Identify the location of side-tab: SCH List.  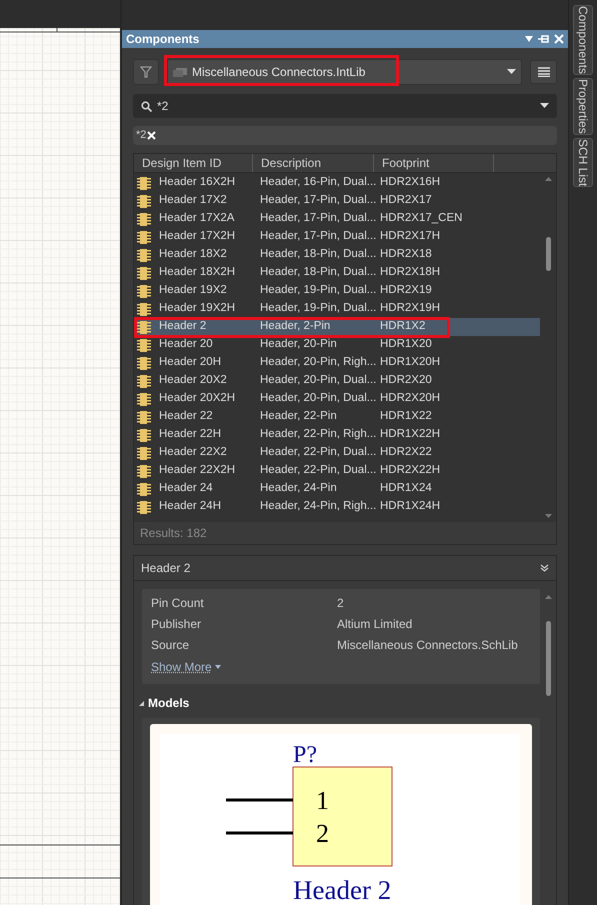
(583, 163).